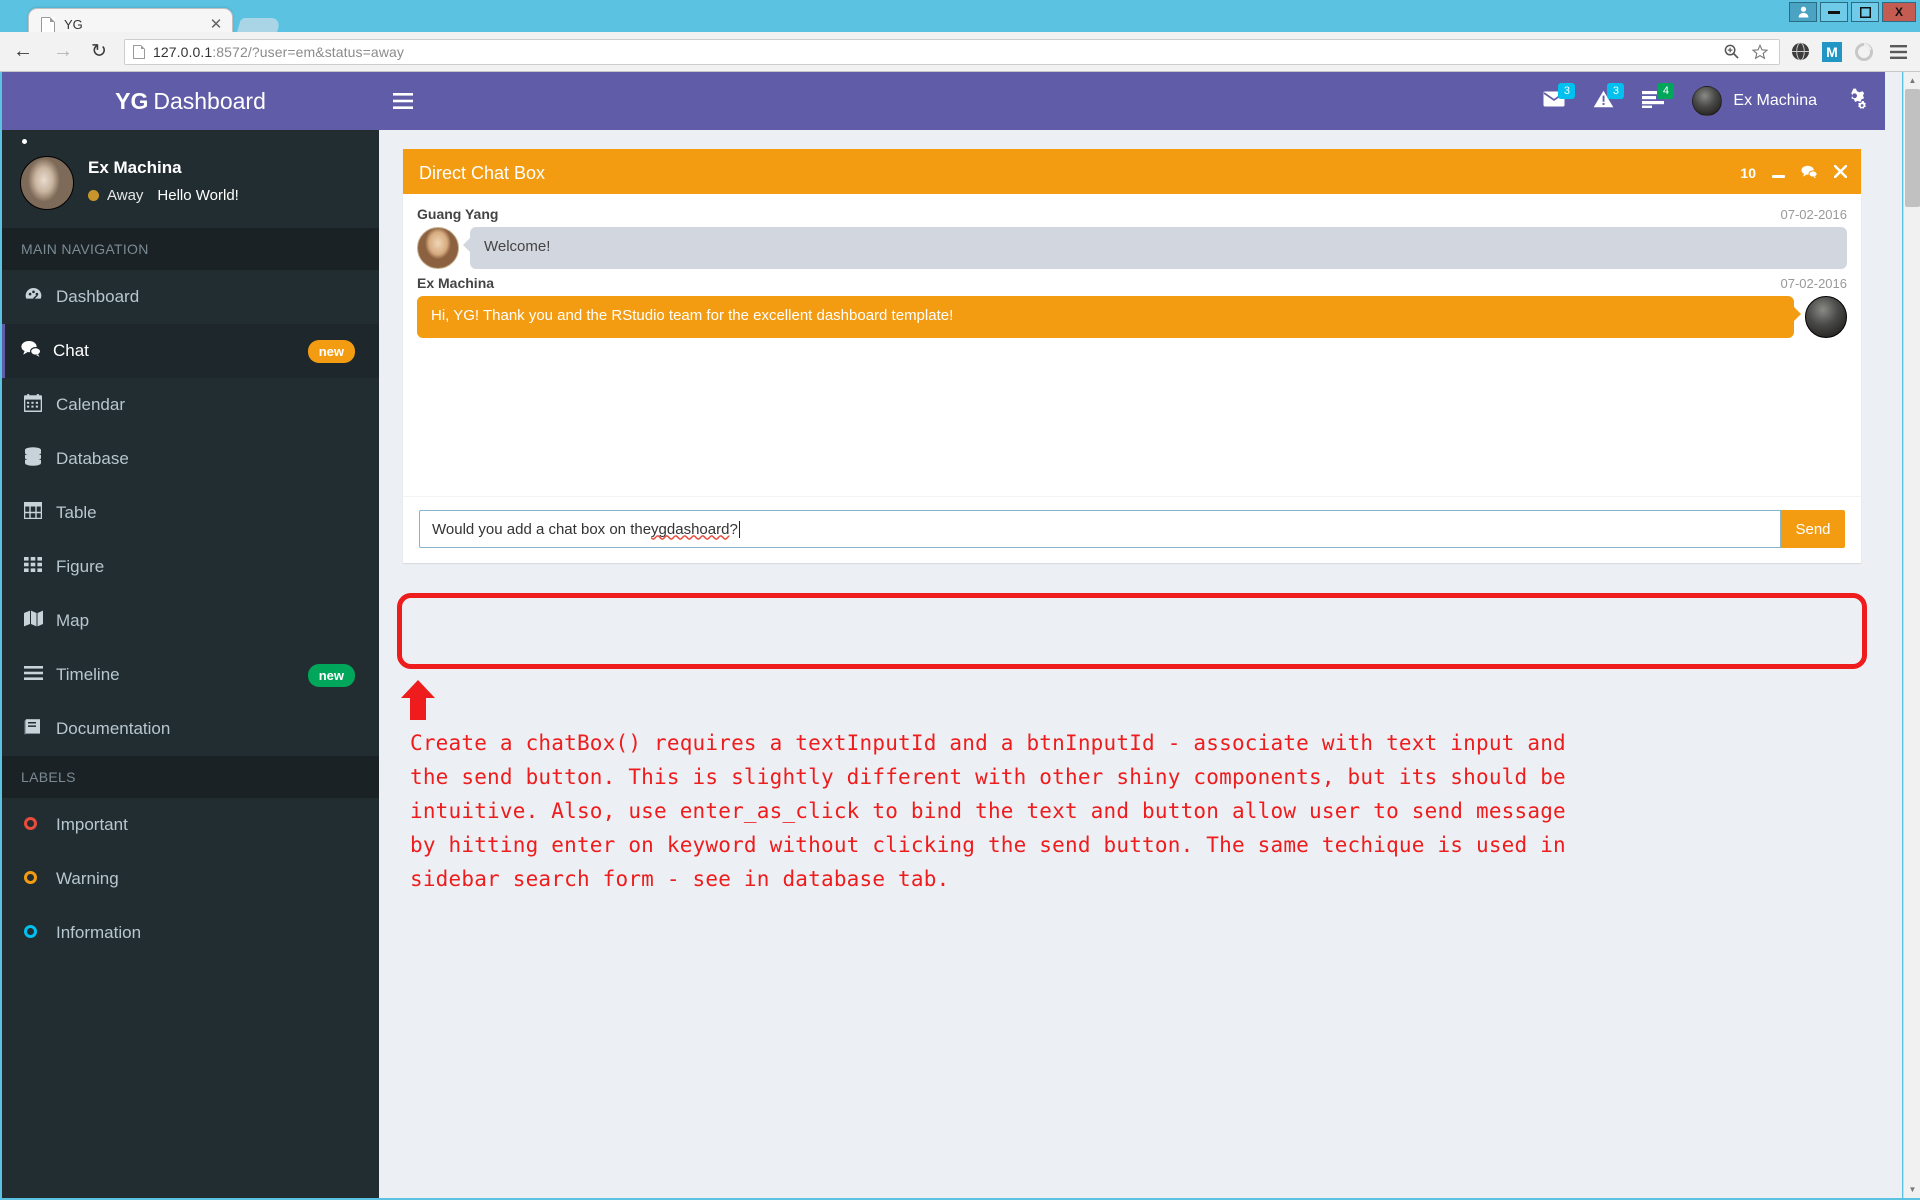 Image resolution: width=1920 pixels, height=1200 pixels. Describe the element at coordinates (190, 879) in the screenshot. I see `sidebar-label-warning: Warning` at that location.